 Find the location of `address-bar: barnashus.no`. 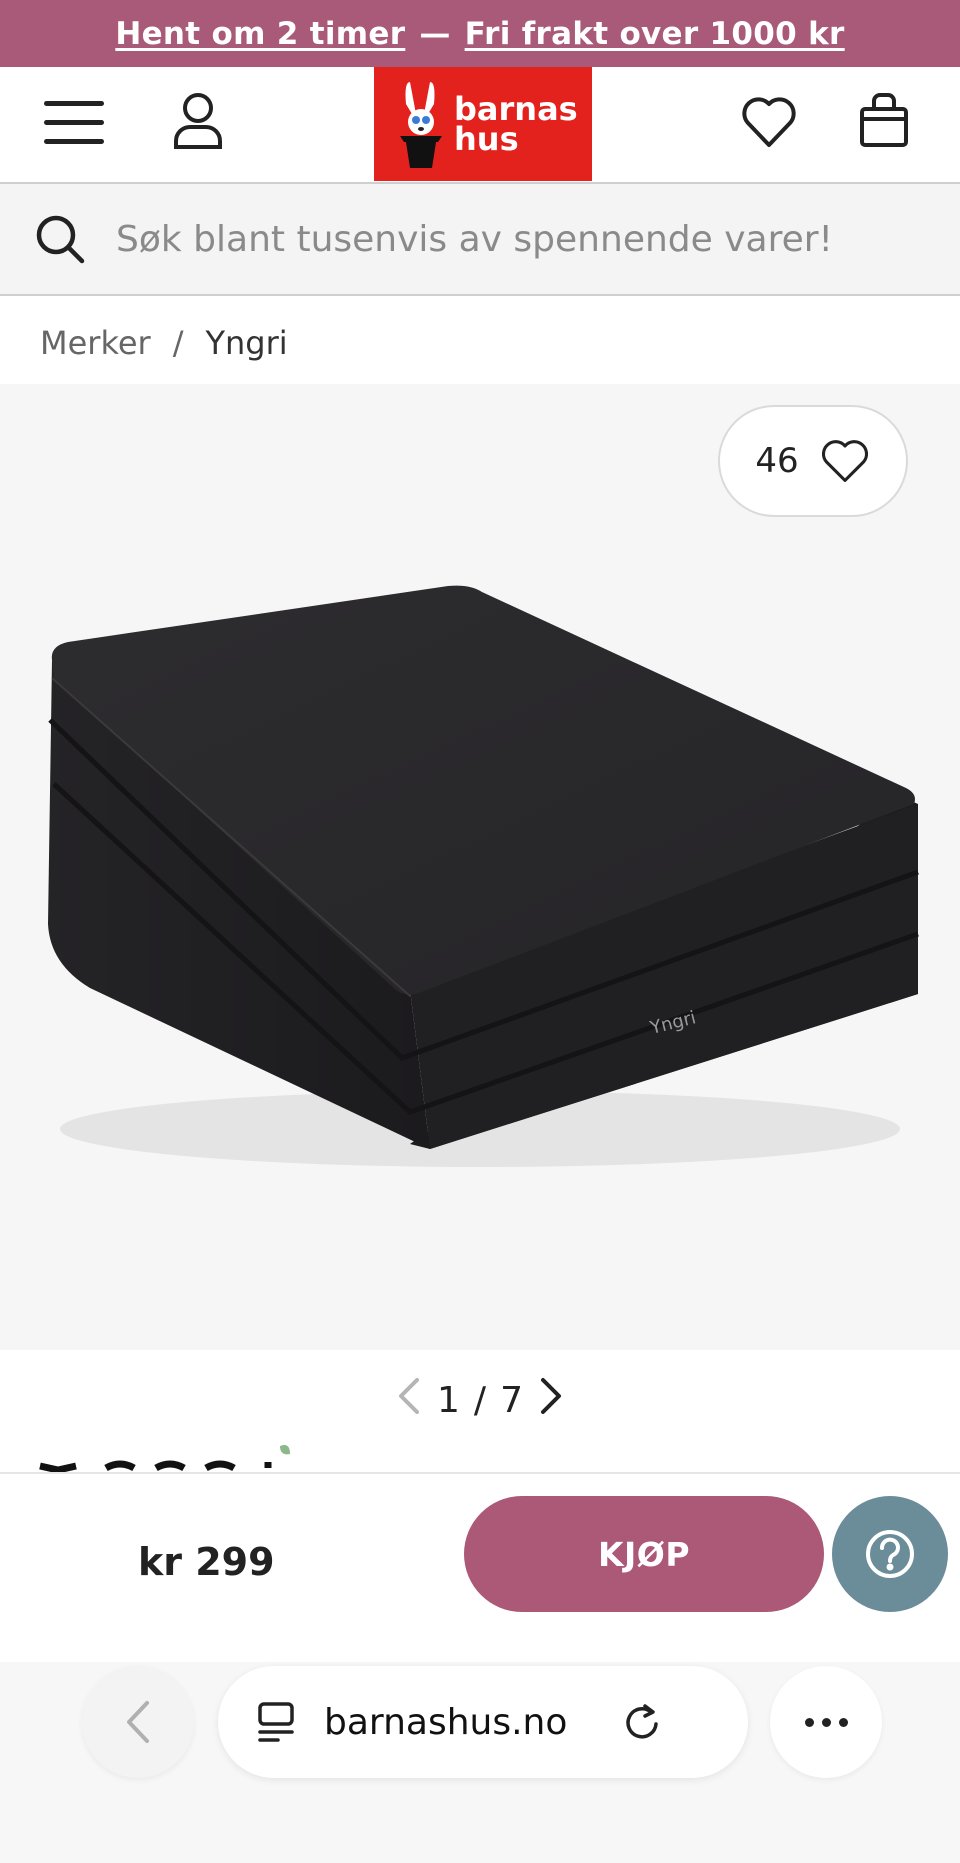

address-bar: barnashus.no is located at coordinates (483, 1722).